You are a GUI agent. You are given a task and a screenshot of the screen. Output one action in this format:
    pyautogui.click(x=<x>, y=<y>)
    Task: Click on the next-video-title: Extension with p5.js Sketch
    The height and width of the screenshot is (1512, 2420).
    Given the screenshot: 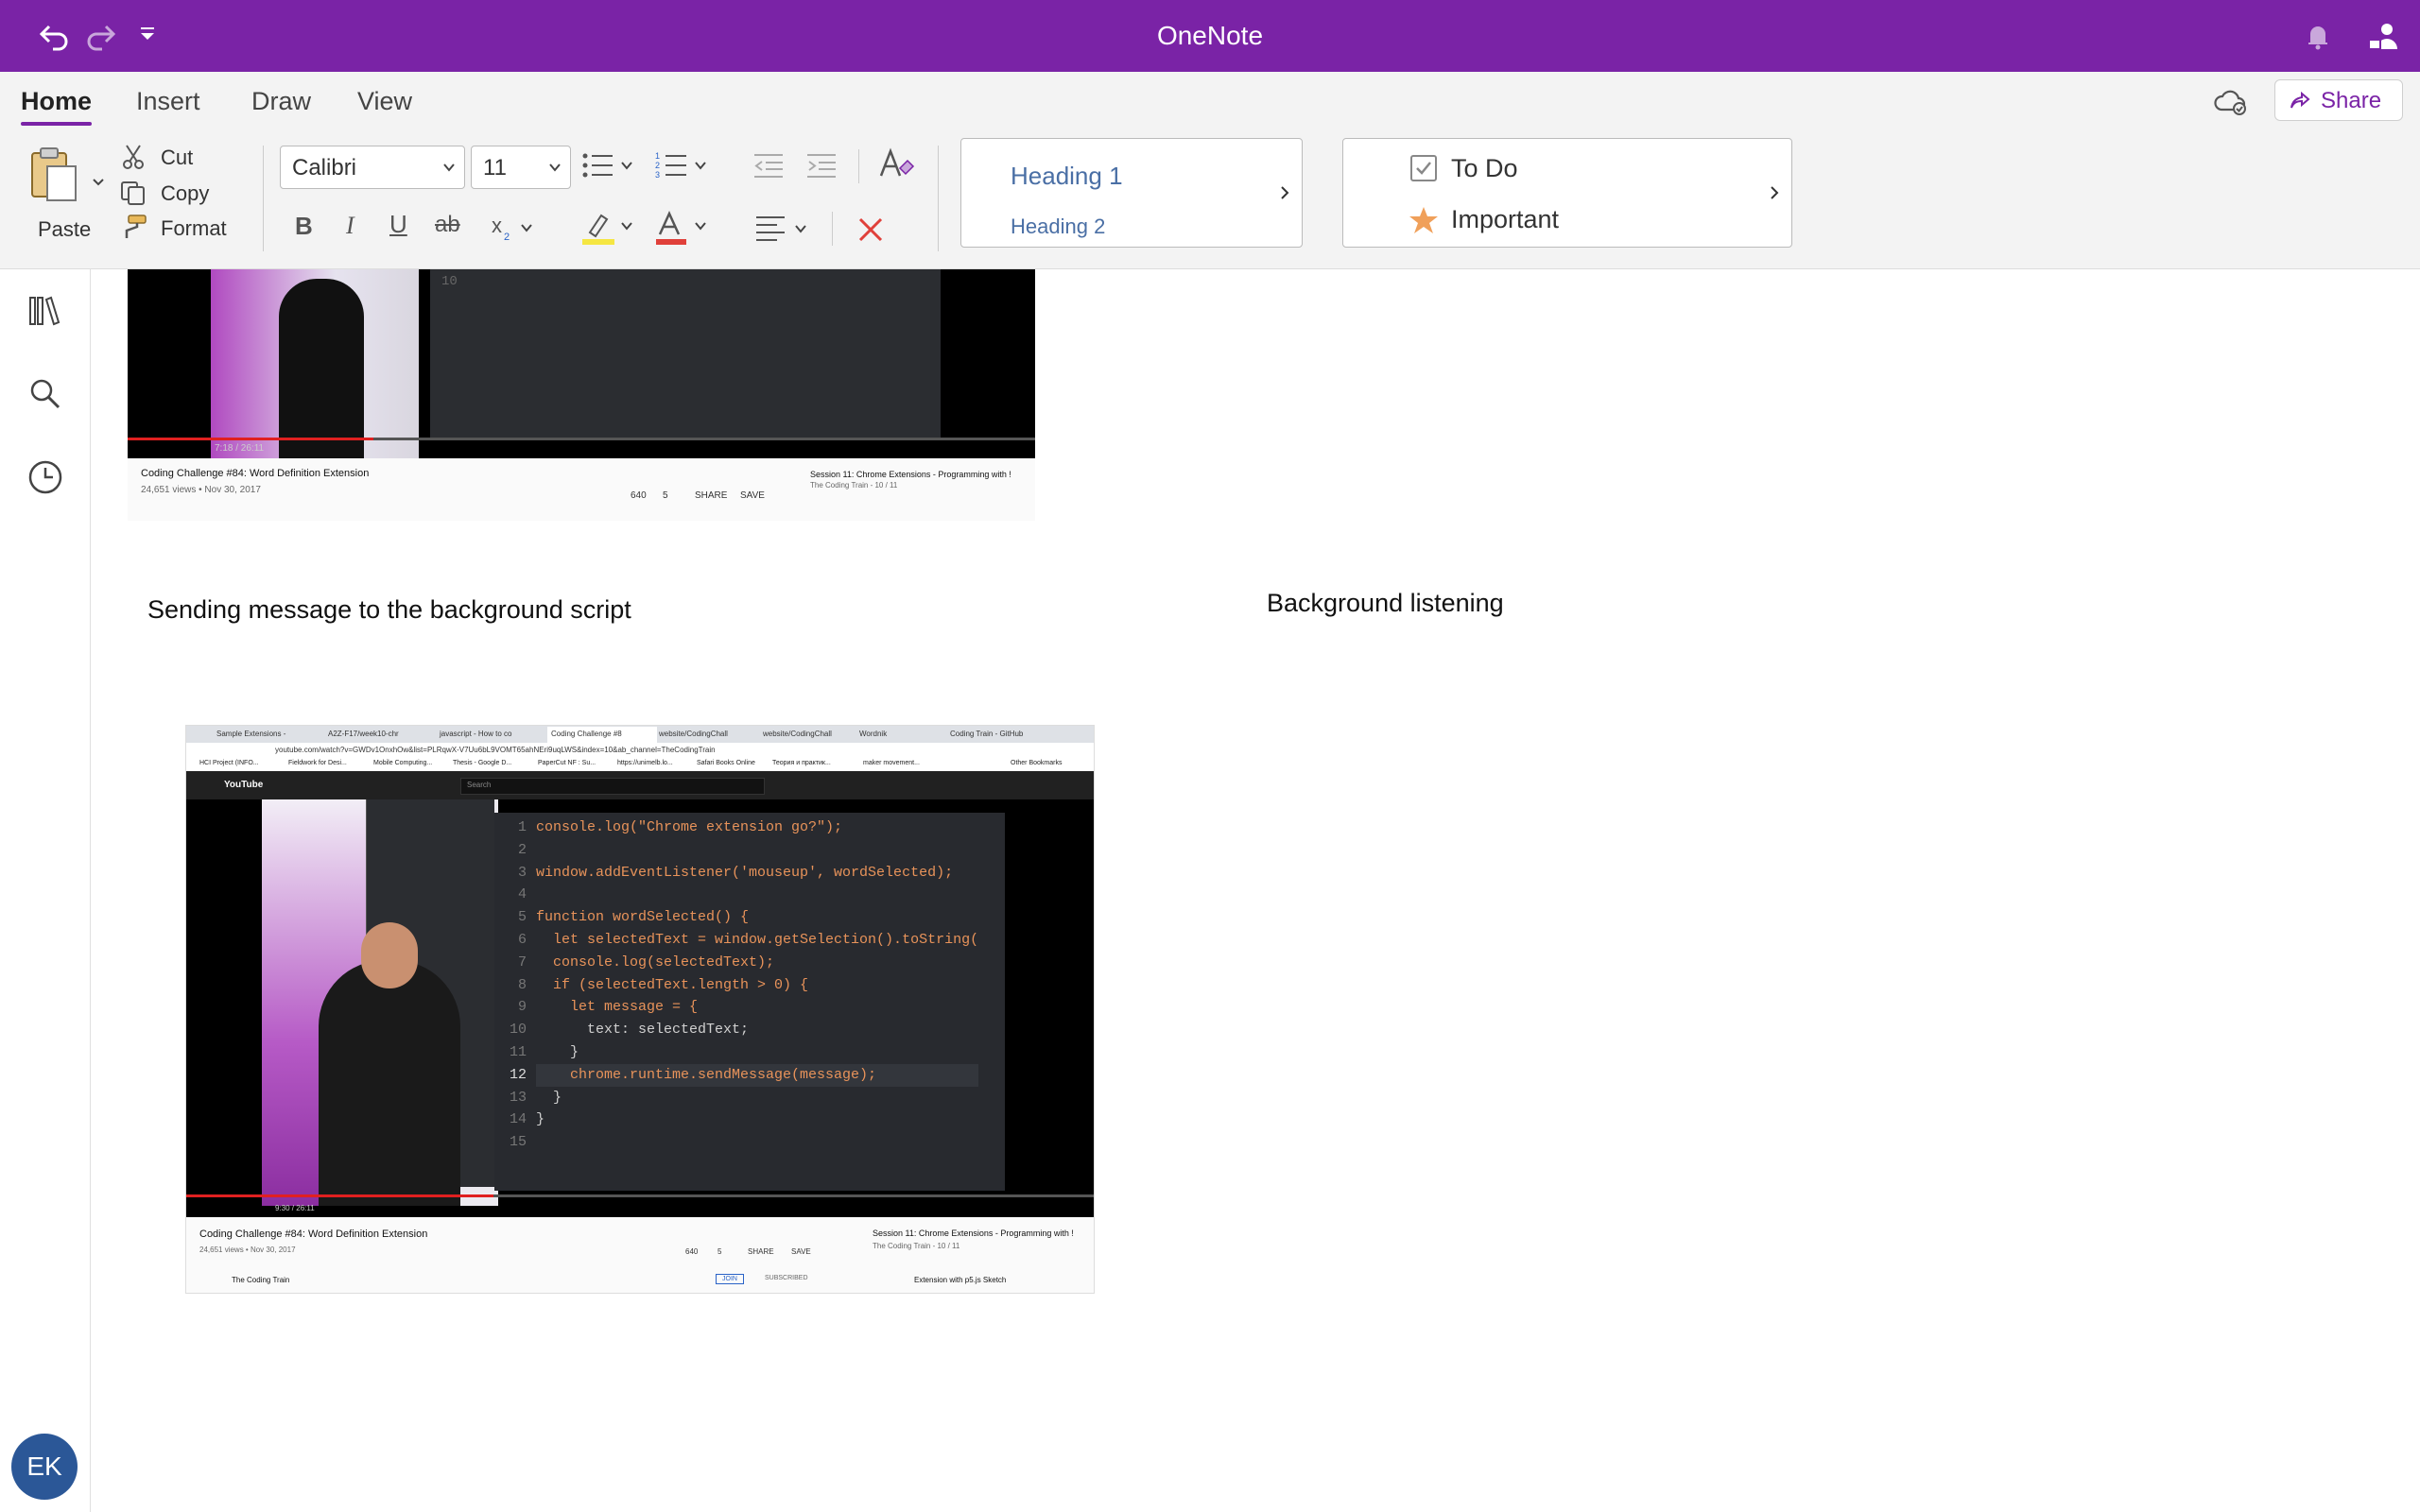 What is the action you would take?
    pyautogui.click(x=960, y=1280)
    